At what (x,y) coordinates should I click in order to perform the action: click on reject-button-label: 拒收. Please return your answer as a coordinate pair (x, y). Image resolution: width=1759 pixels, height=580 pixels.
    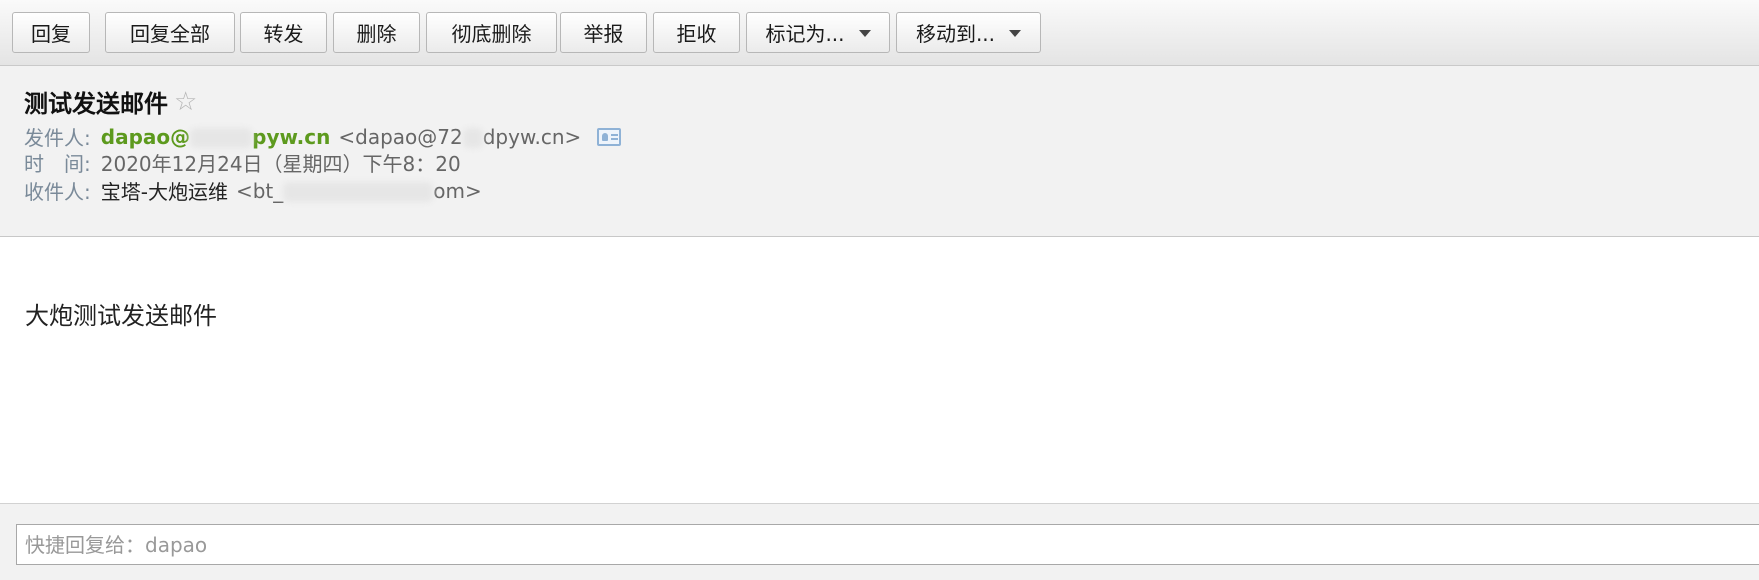
    Looking at the image, I should click on (696, 34).